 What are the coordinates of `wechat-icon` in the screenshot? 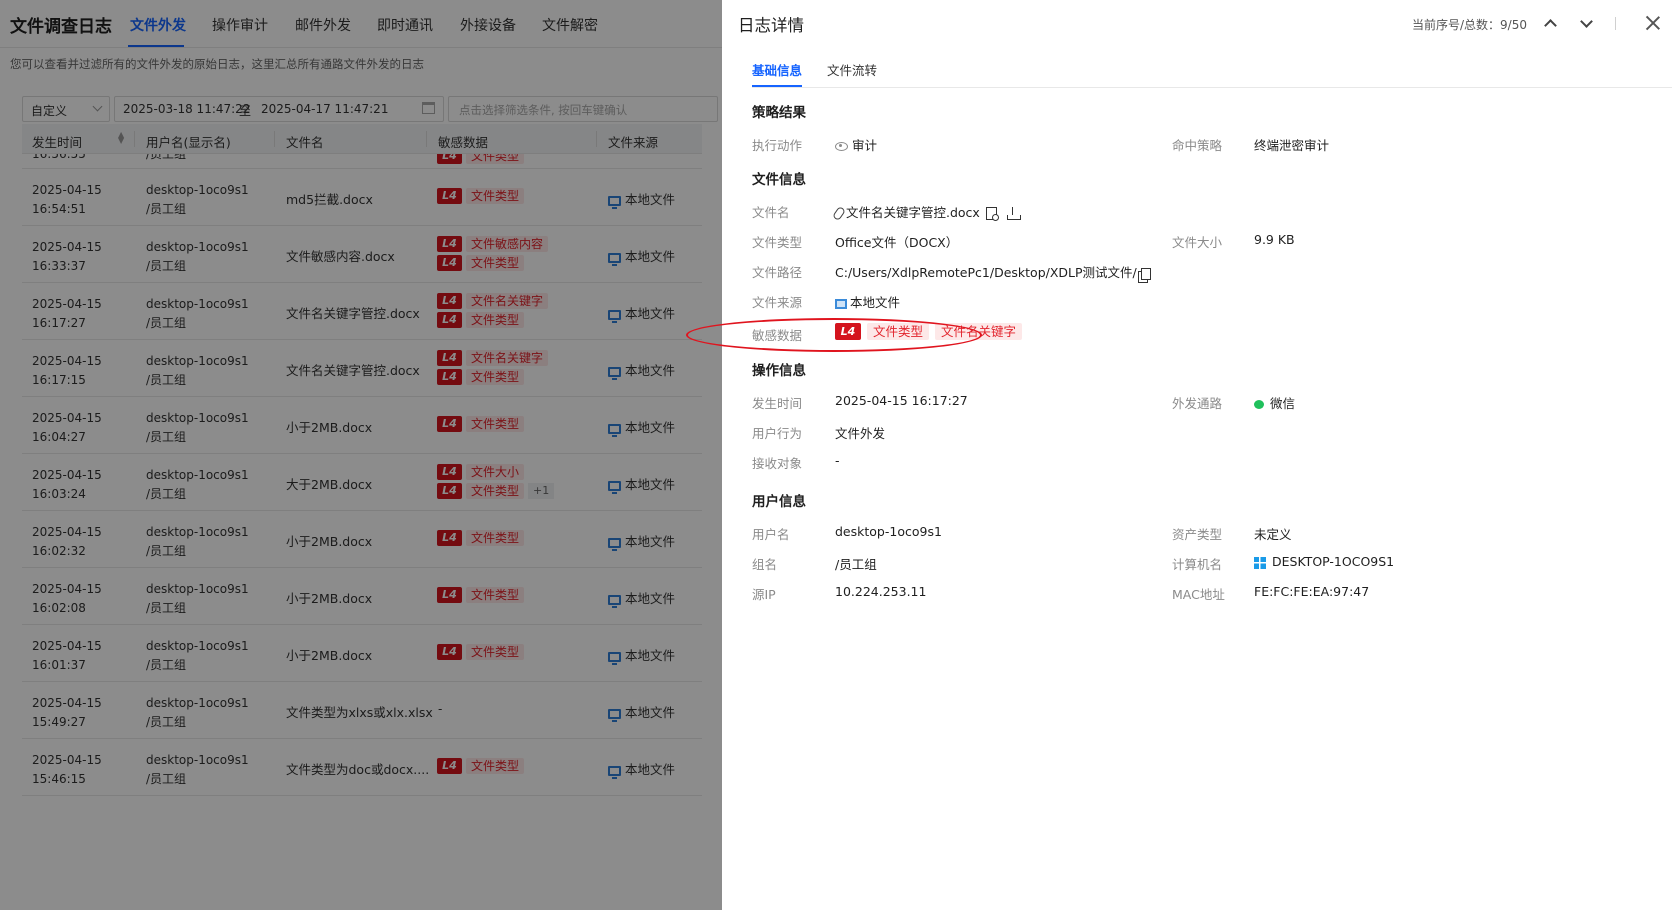 It's located at (1259, 404).